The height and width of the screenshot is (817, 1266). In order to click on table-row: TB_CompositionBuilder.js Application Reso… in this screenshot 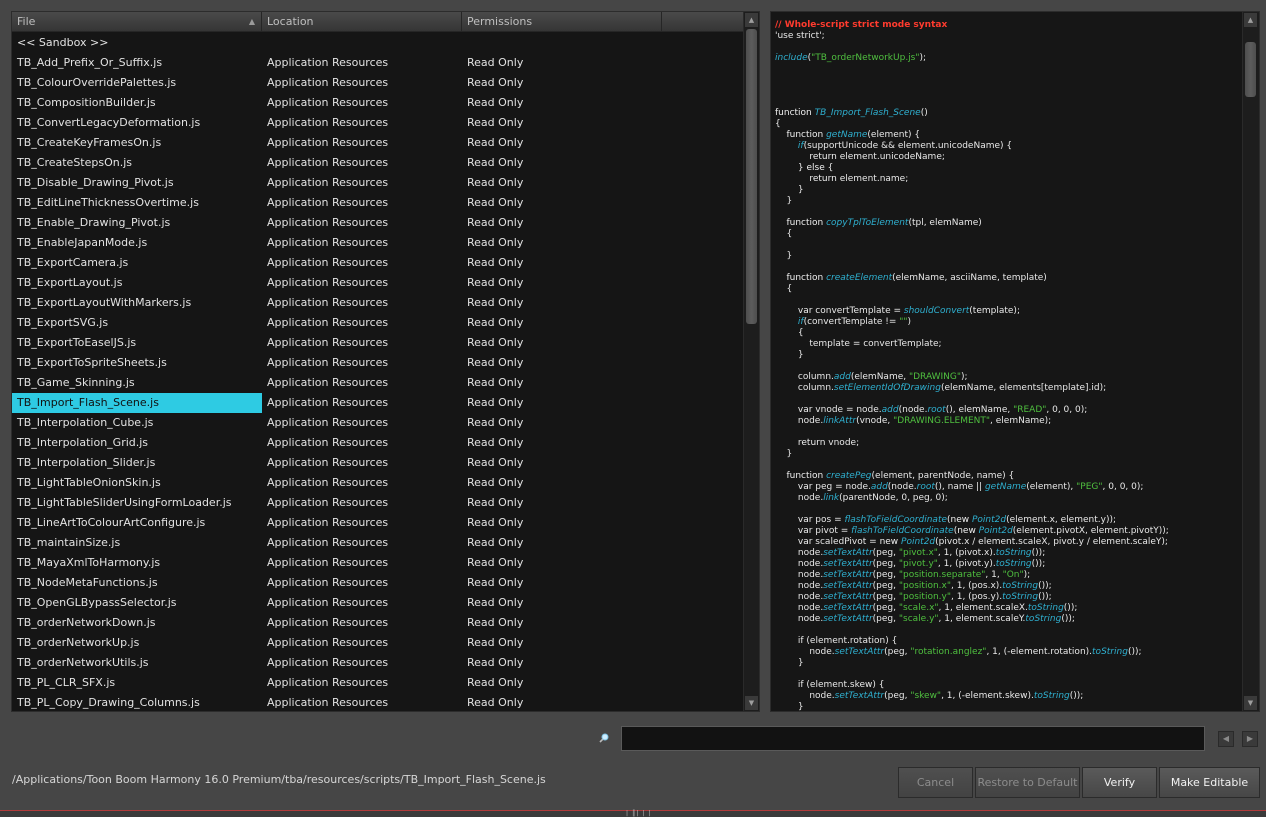, I will do `click(377, 103)`.